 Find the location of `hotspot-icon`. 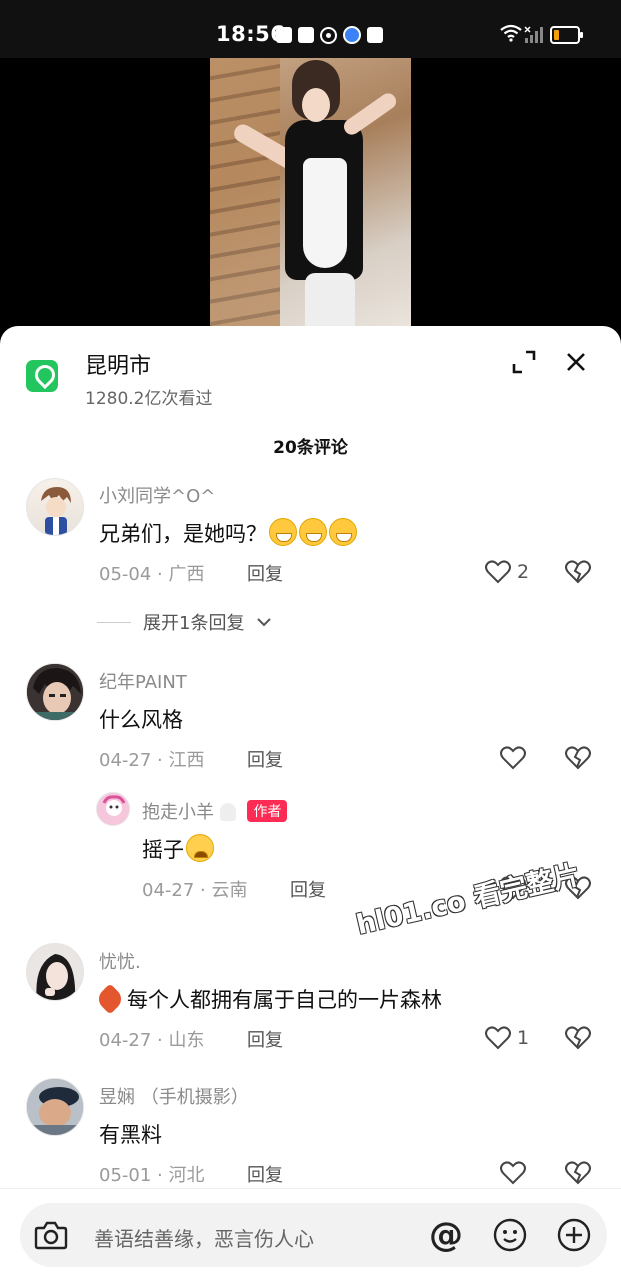

hotspot-icon is located at coordinates (328, 35).